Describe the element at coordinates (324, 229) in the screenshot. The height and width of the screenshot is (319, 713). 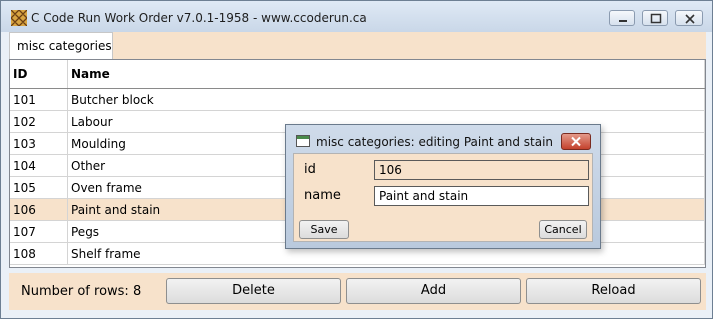
I see `save-button: Save` at that location.